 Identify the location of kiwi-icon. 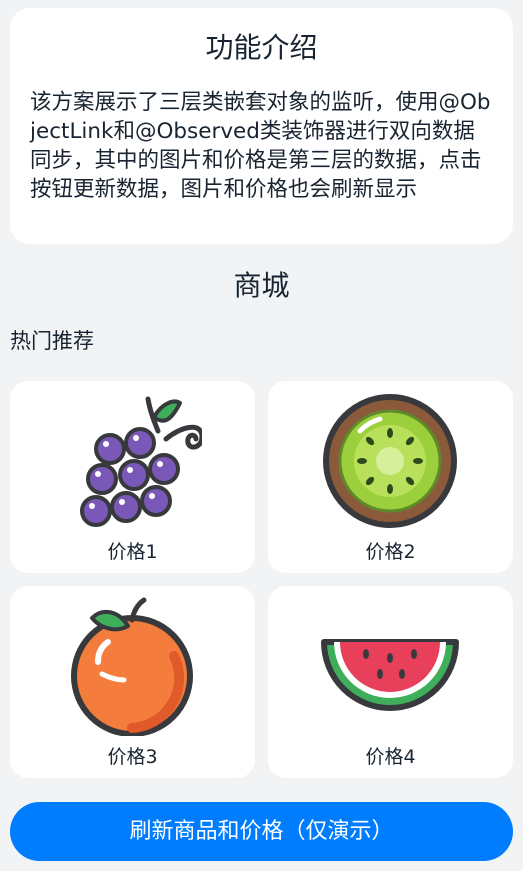
(390, 461).